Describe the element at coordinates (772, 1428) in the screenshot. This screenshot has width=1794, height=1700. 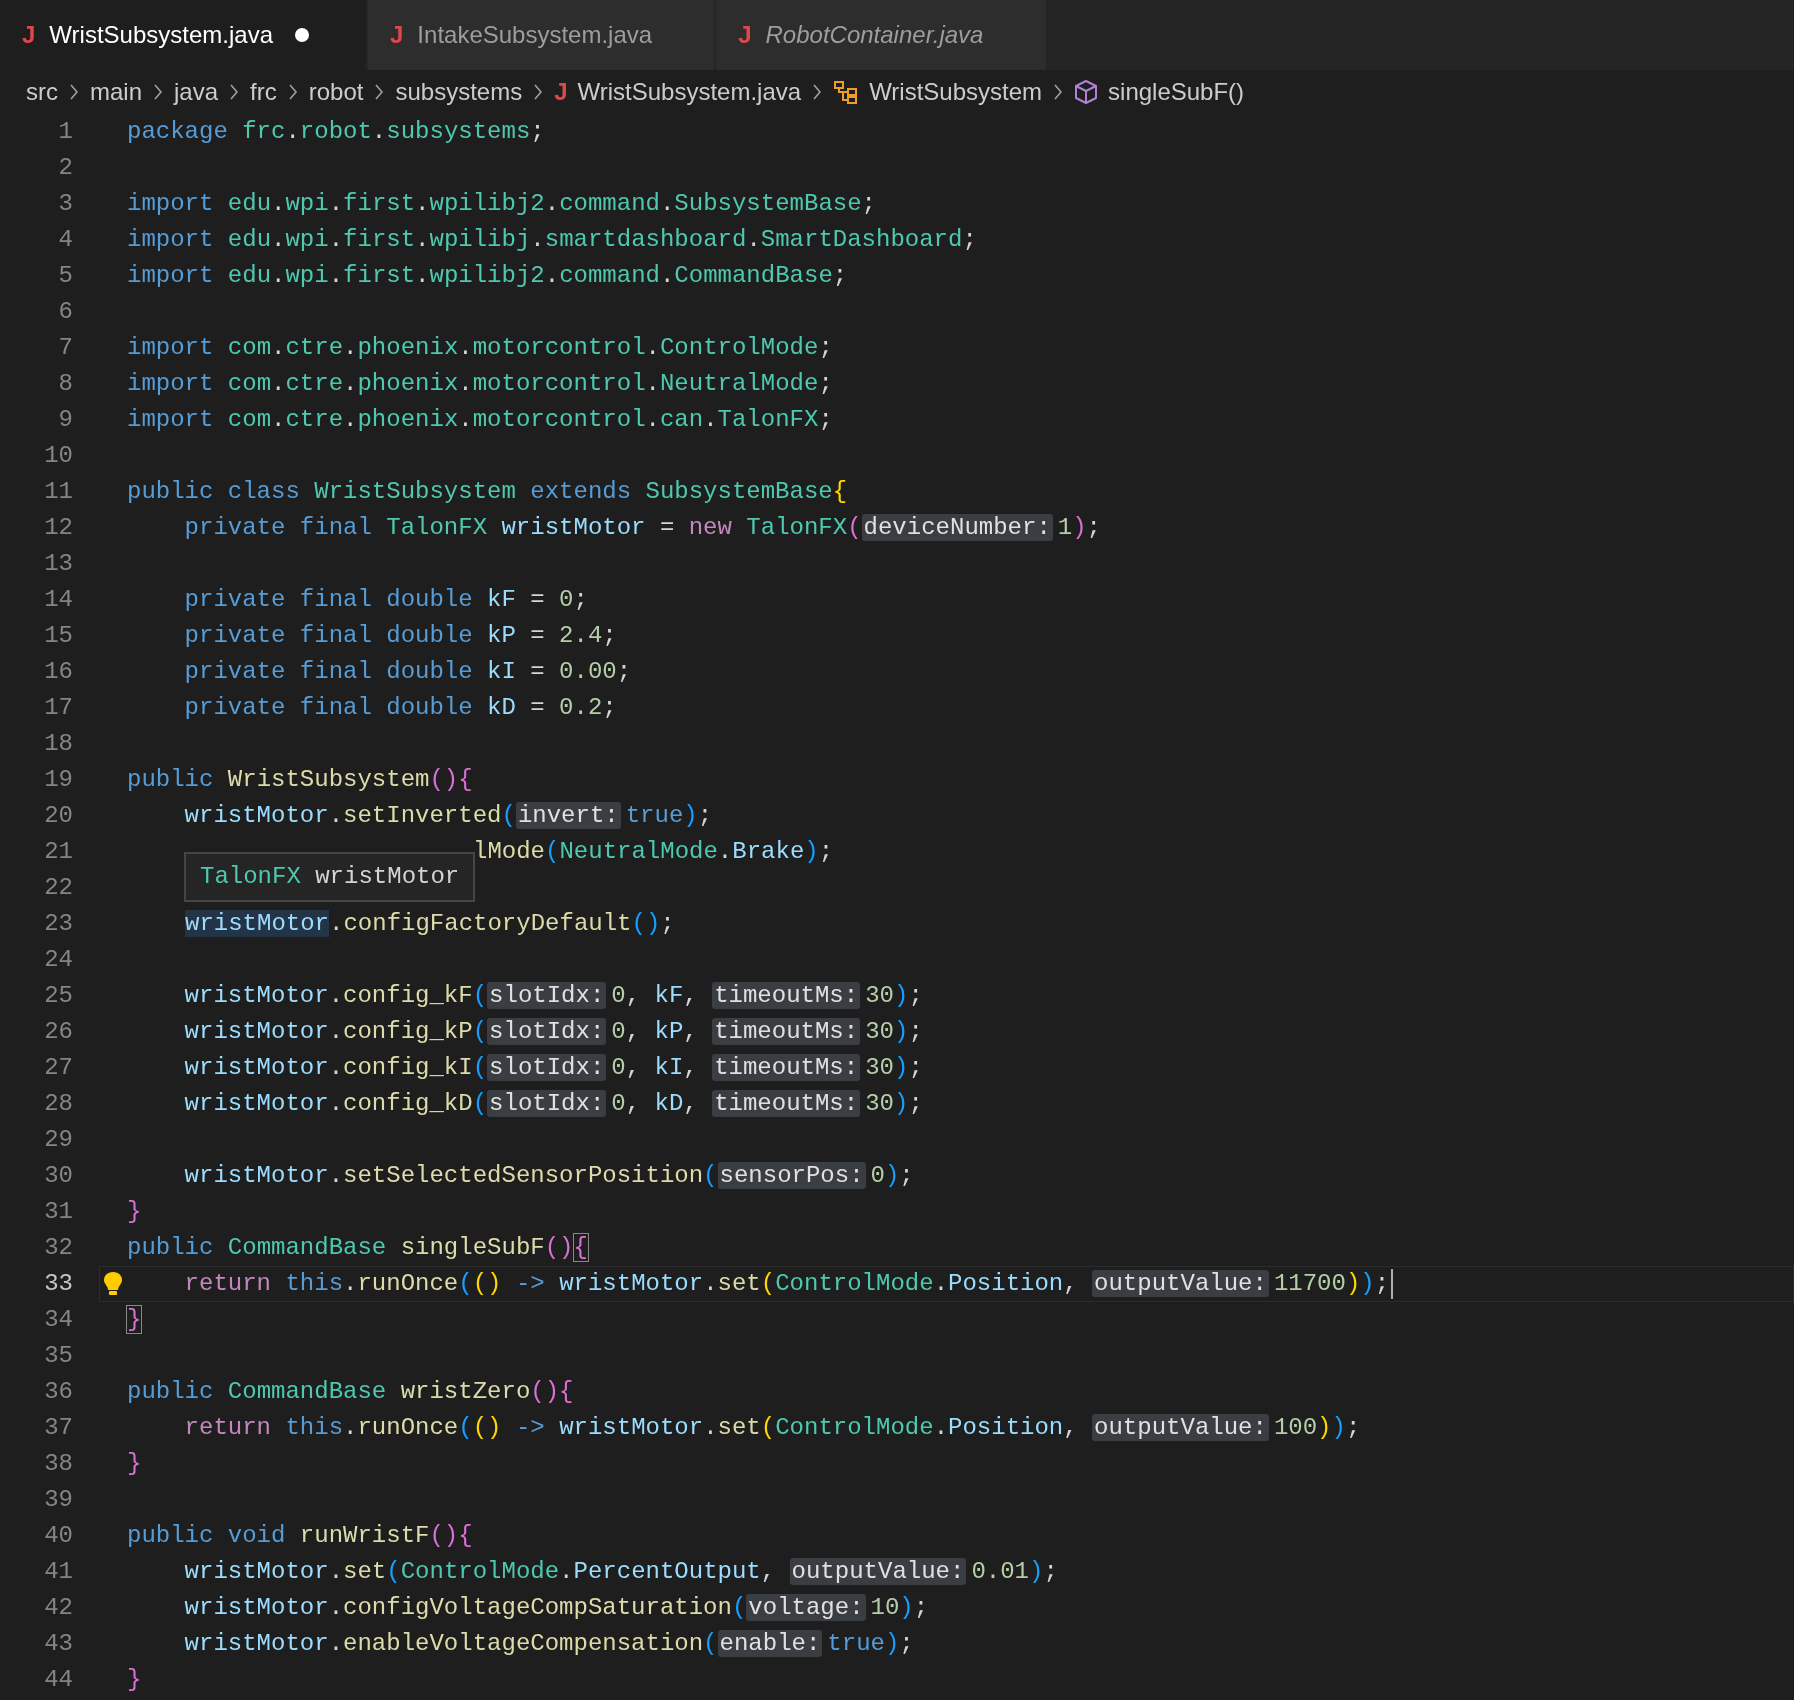
I see `code-line: return this.runOnce(() -> wristMotor.set(ControlMode.Position, outputValue: 100));` at that location.